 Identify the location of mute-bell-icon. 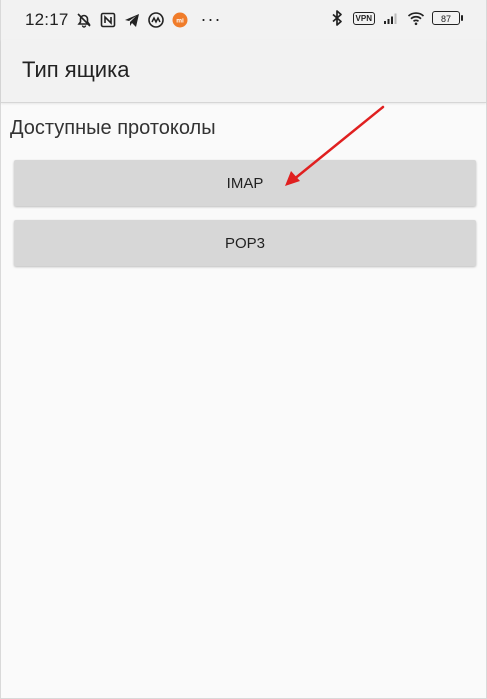
(84, 20).